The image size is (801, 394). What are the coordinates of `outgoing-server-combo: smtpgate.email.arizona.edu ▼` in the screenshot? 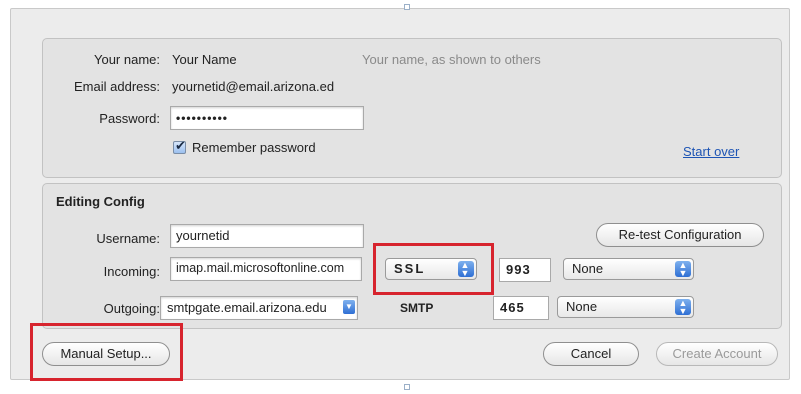 It's located at (259, 308).